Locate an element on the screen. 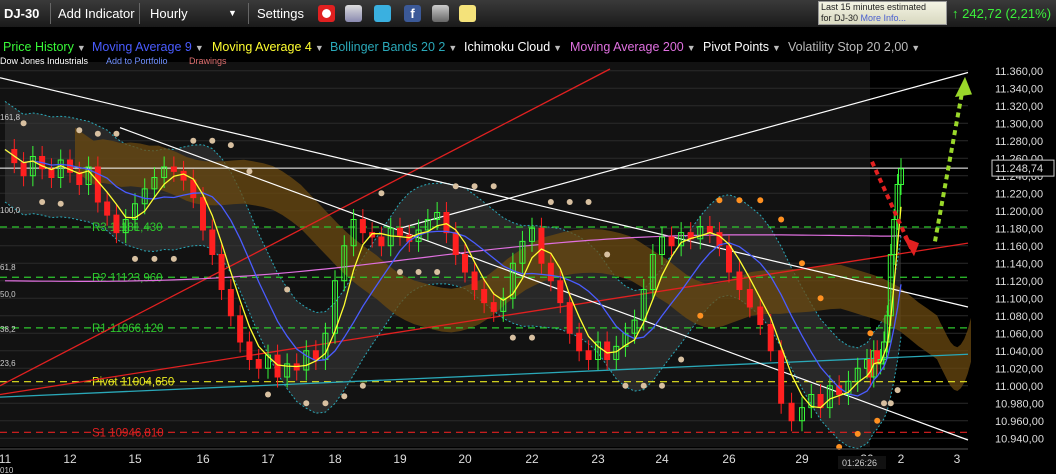 The image size is (1056, 474). time-label: 01:26:26 is located at coordinates (859, 463).